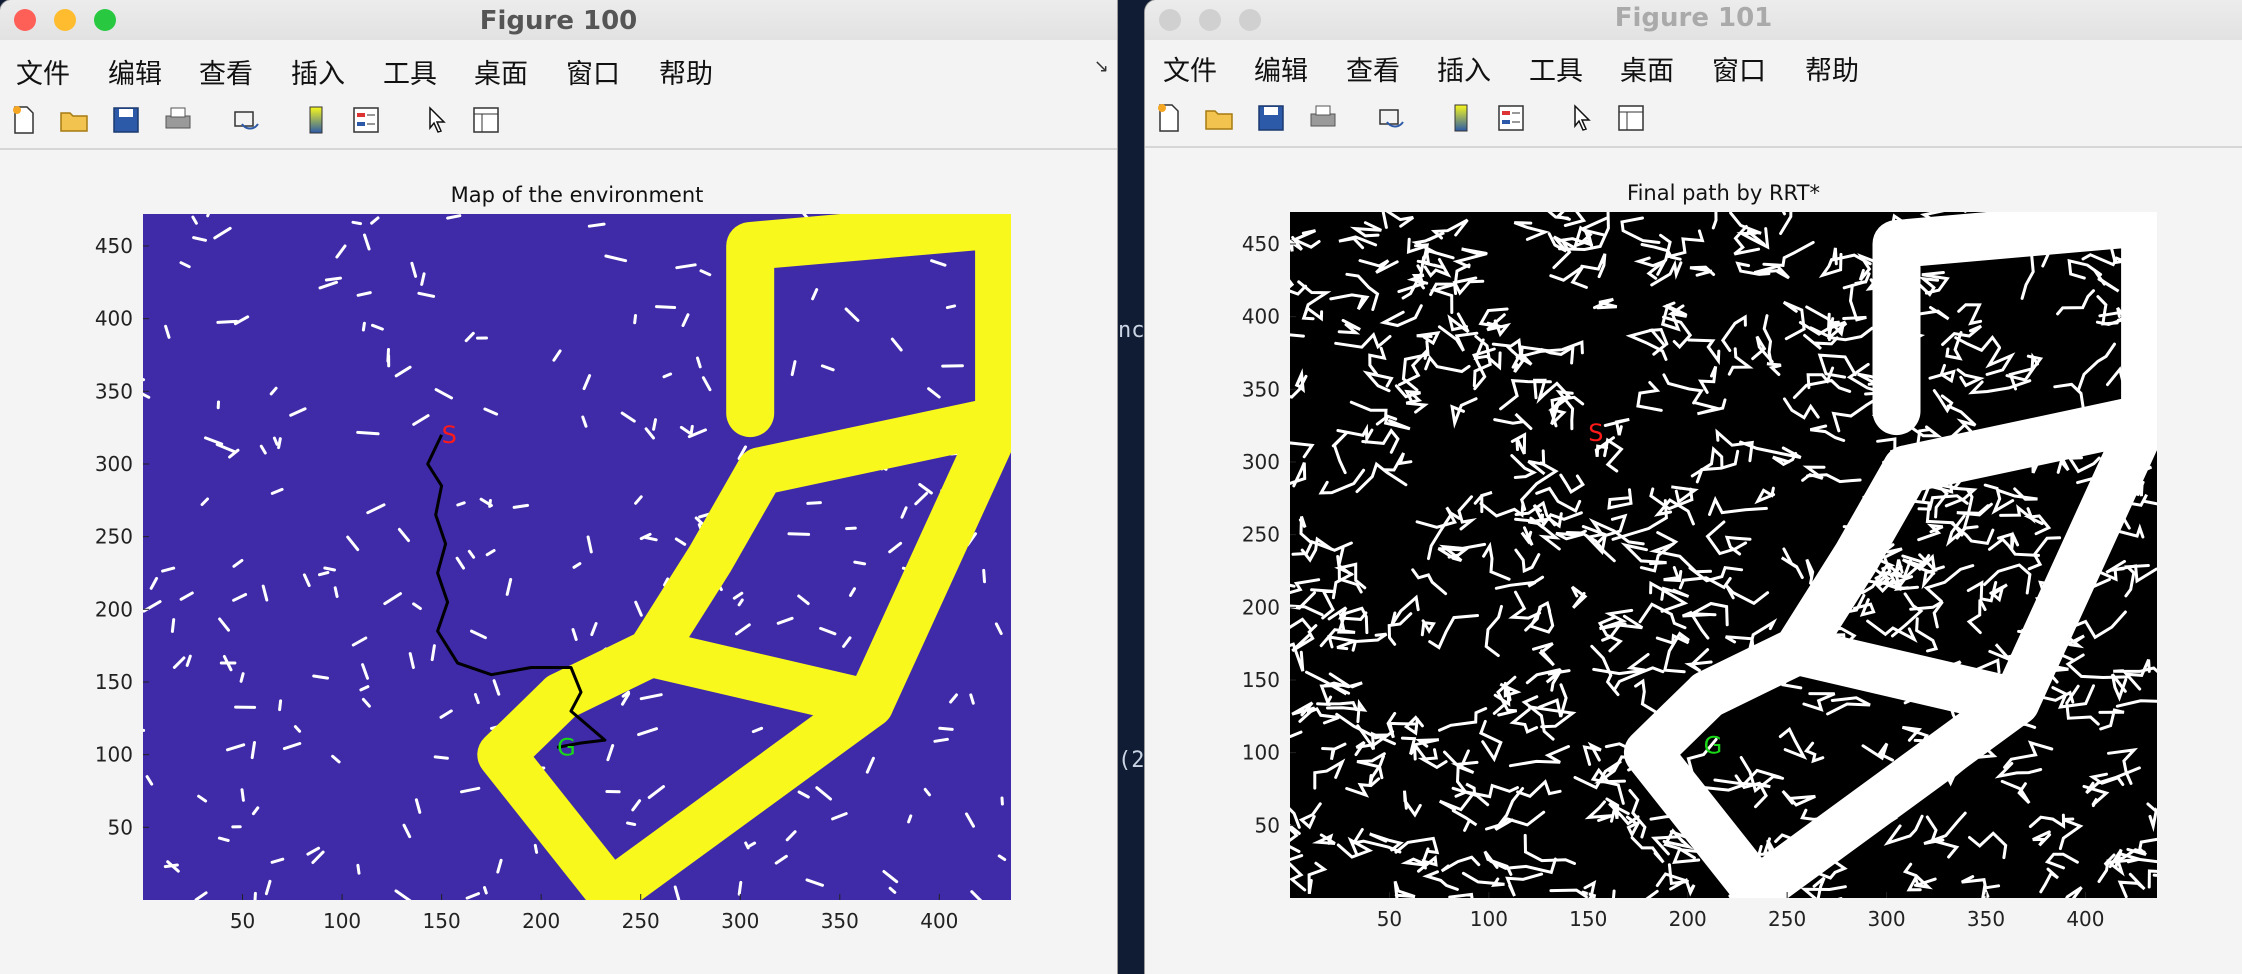 This screenshot has height=974, width=2242. Describe the element at coordinates (1693, 66) in the screenshot. I see `menu-bar: 文件 编辑 查看 插入 工具 桌面 窗口 帮助` at that location.